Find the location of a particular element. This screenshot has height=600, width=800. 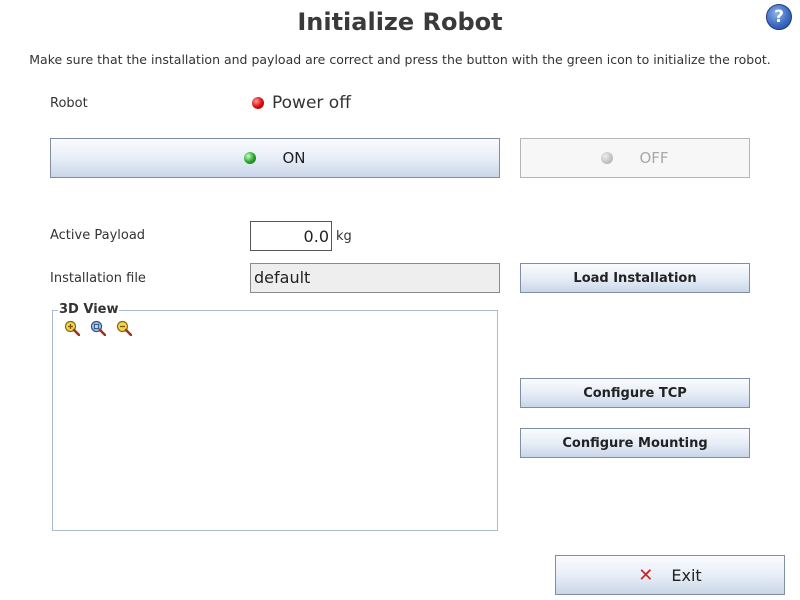

robot-status-text: Power off is located at coordinates (311, 103).